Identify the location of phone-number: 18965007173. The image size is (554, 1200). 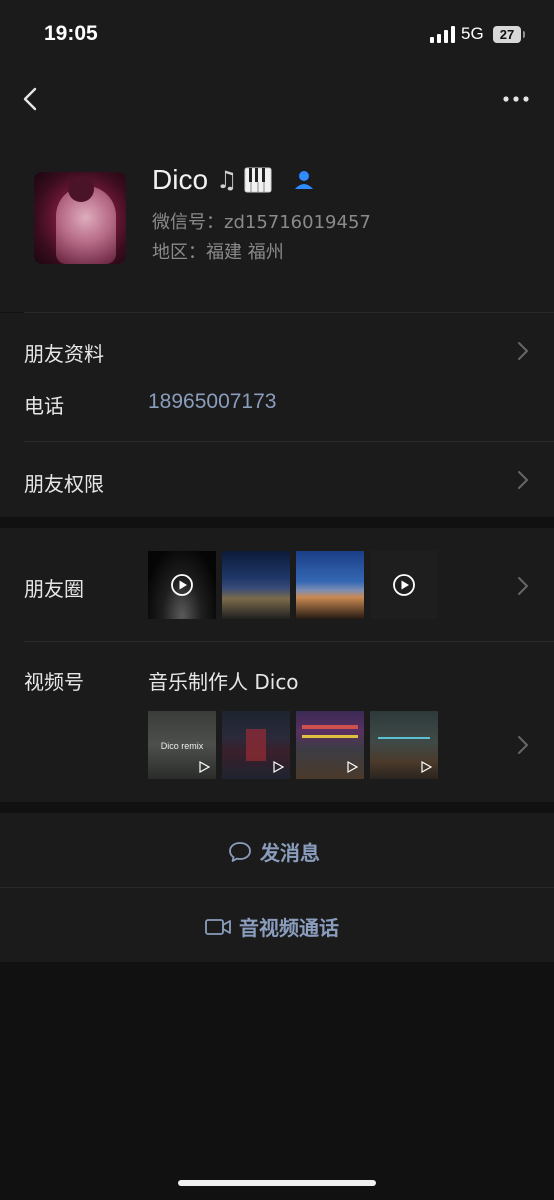
(212, 402).